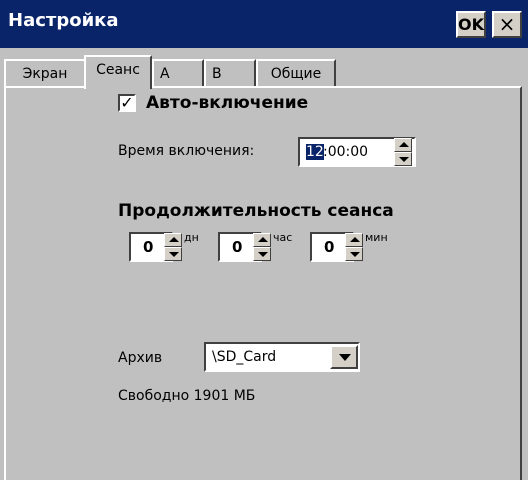 The height and width of the screenshot is (480, 528). I want to click on start-time-spinner, so click(403, 152).